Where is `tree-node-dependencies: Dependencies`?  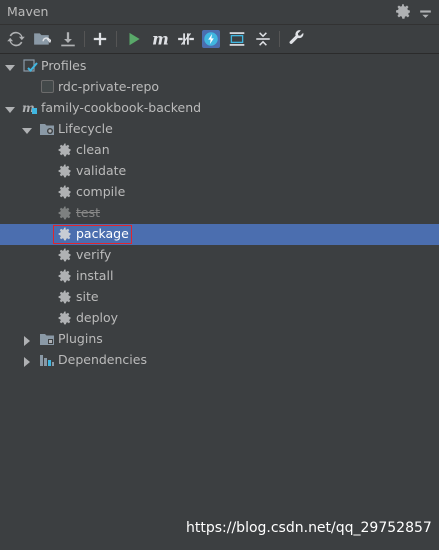
tree-node-dependencies: Dependencies is located at coordinates (219, 360).